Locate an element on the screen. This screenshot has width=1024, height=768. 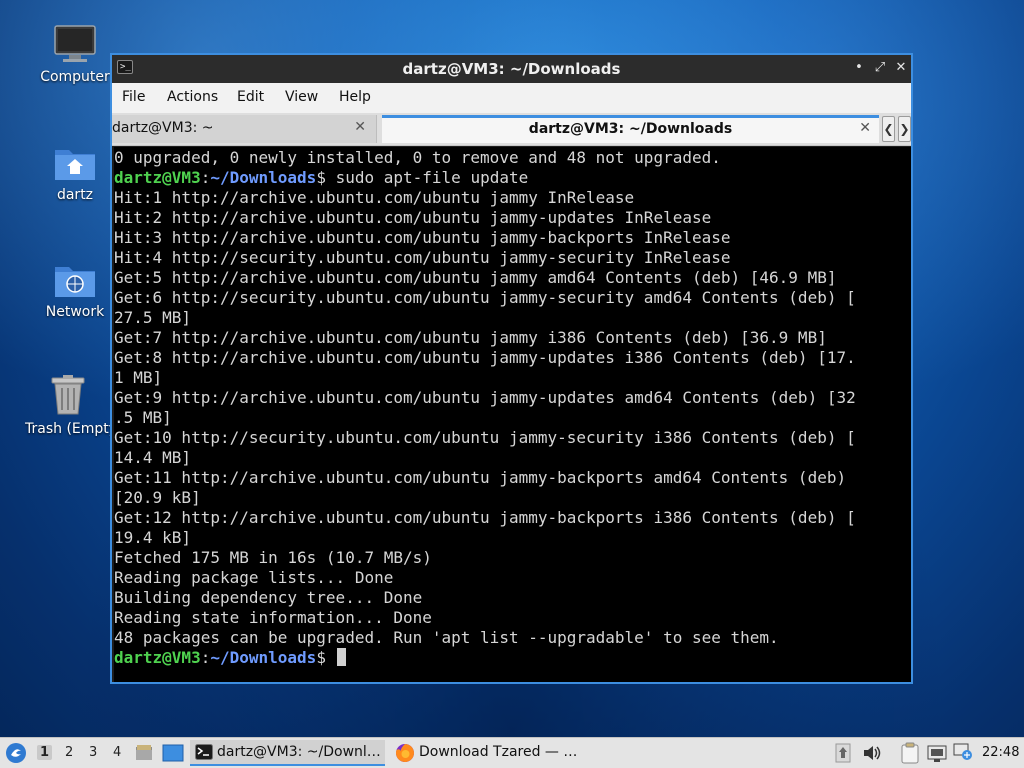
volume-icon is located at coordinates (872, 753).